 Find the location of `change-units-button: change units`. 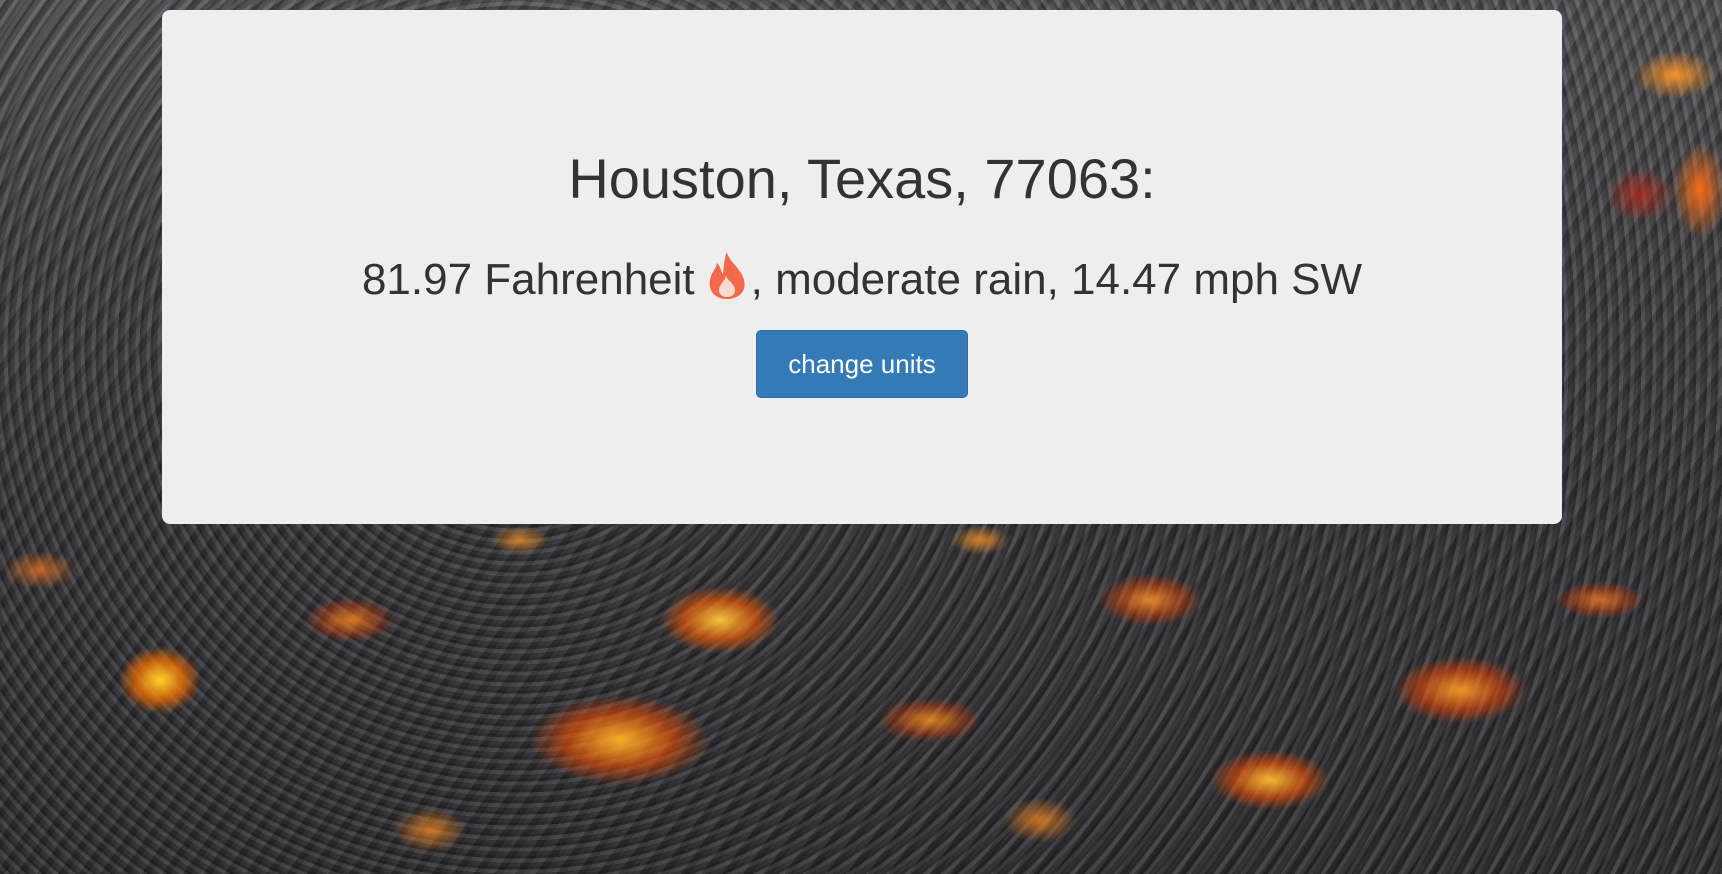

change-units-button: change units is located at coordinates (862, 364).